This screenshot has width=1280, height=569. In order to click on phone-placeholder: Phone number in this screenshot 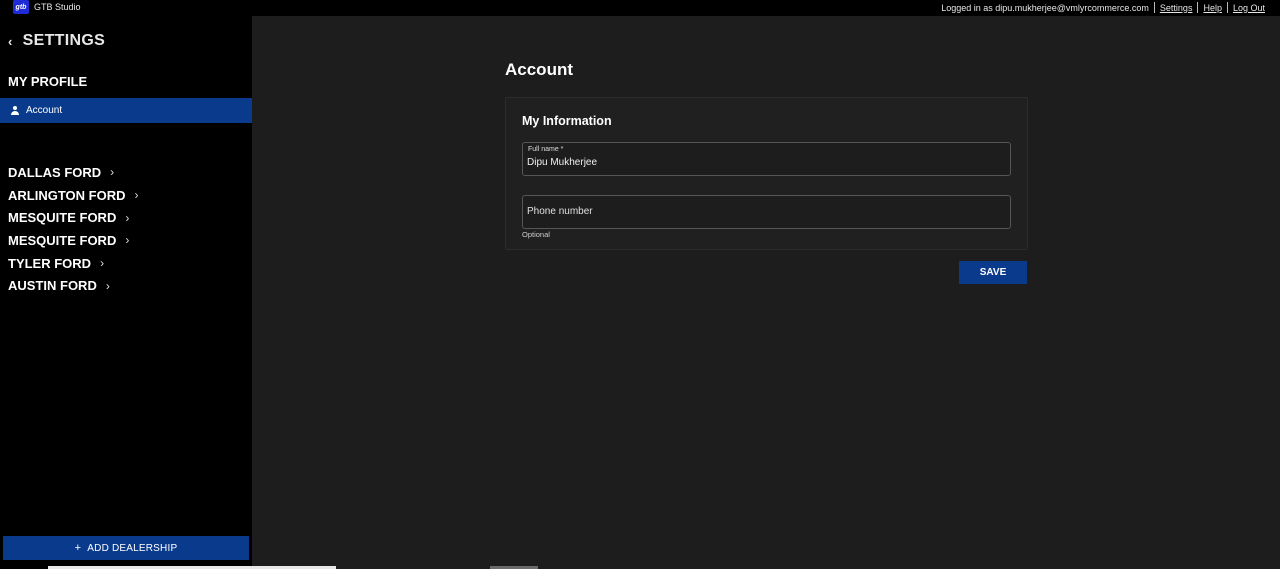, I will do `click(560, 211)`.